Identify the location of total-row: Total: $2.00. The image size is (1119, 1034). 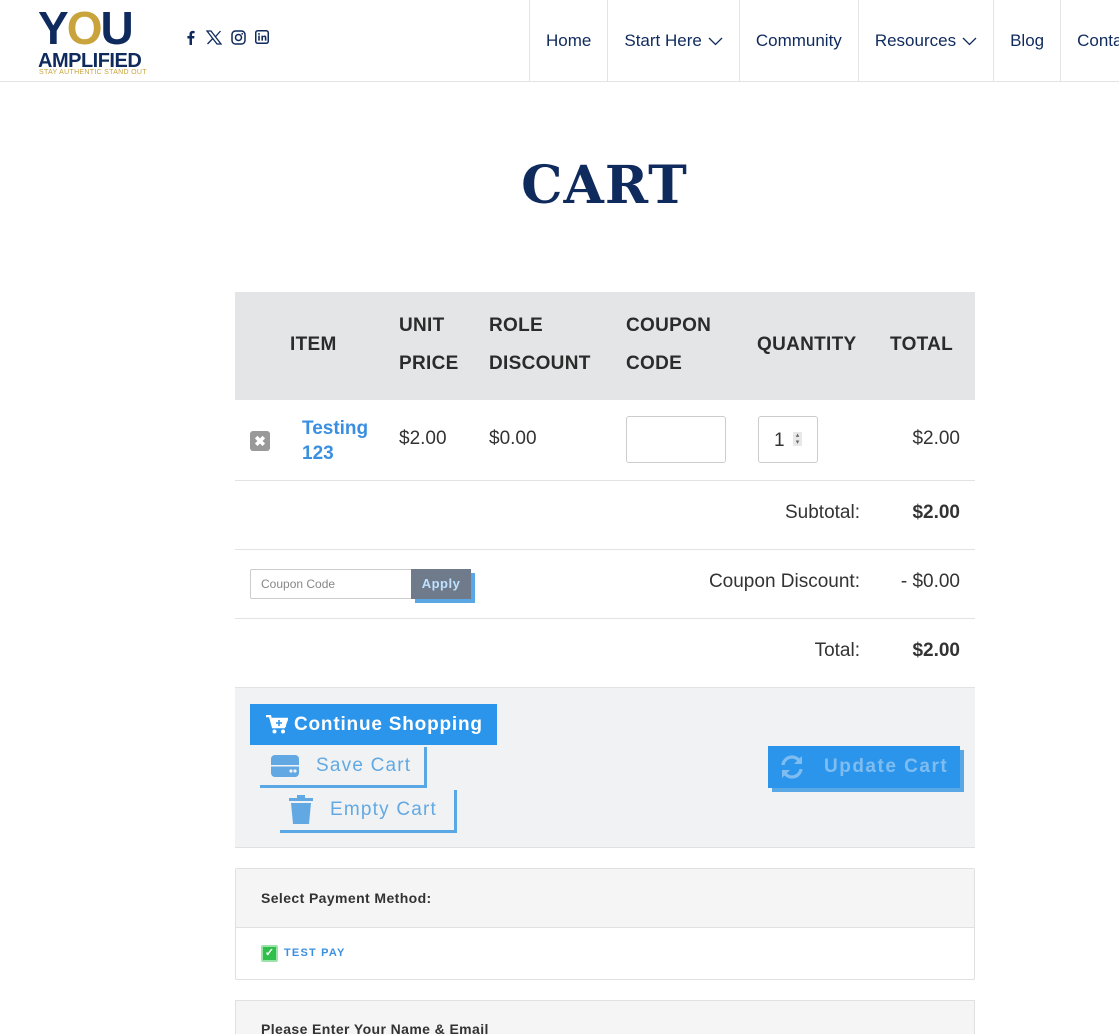
(605, 653).